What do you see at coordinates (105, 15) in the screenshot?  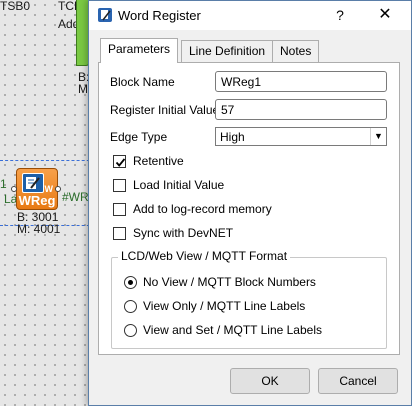 I see `app-icon` at bounding box center [105, 15].